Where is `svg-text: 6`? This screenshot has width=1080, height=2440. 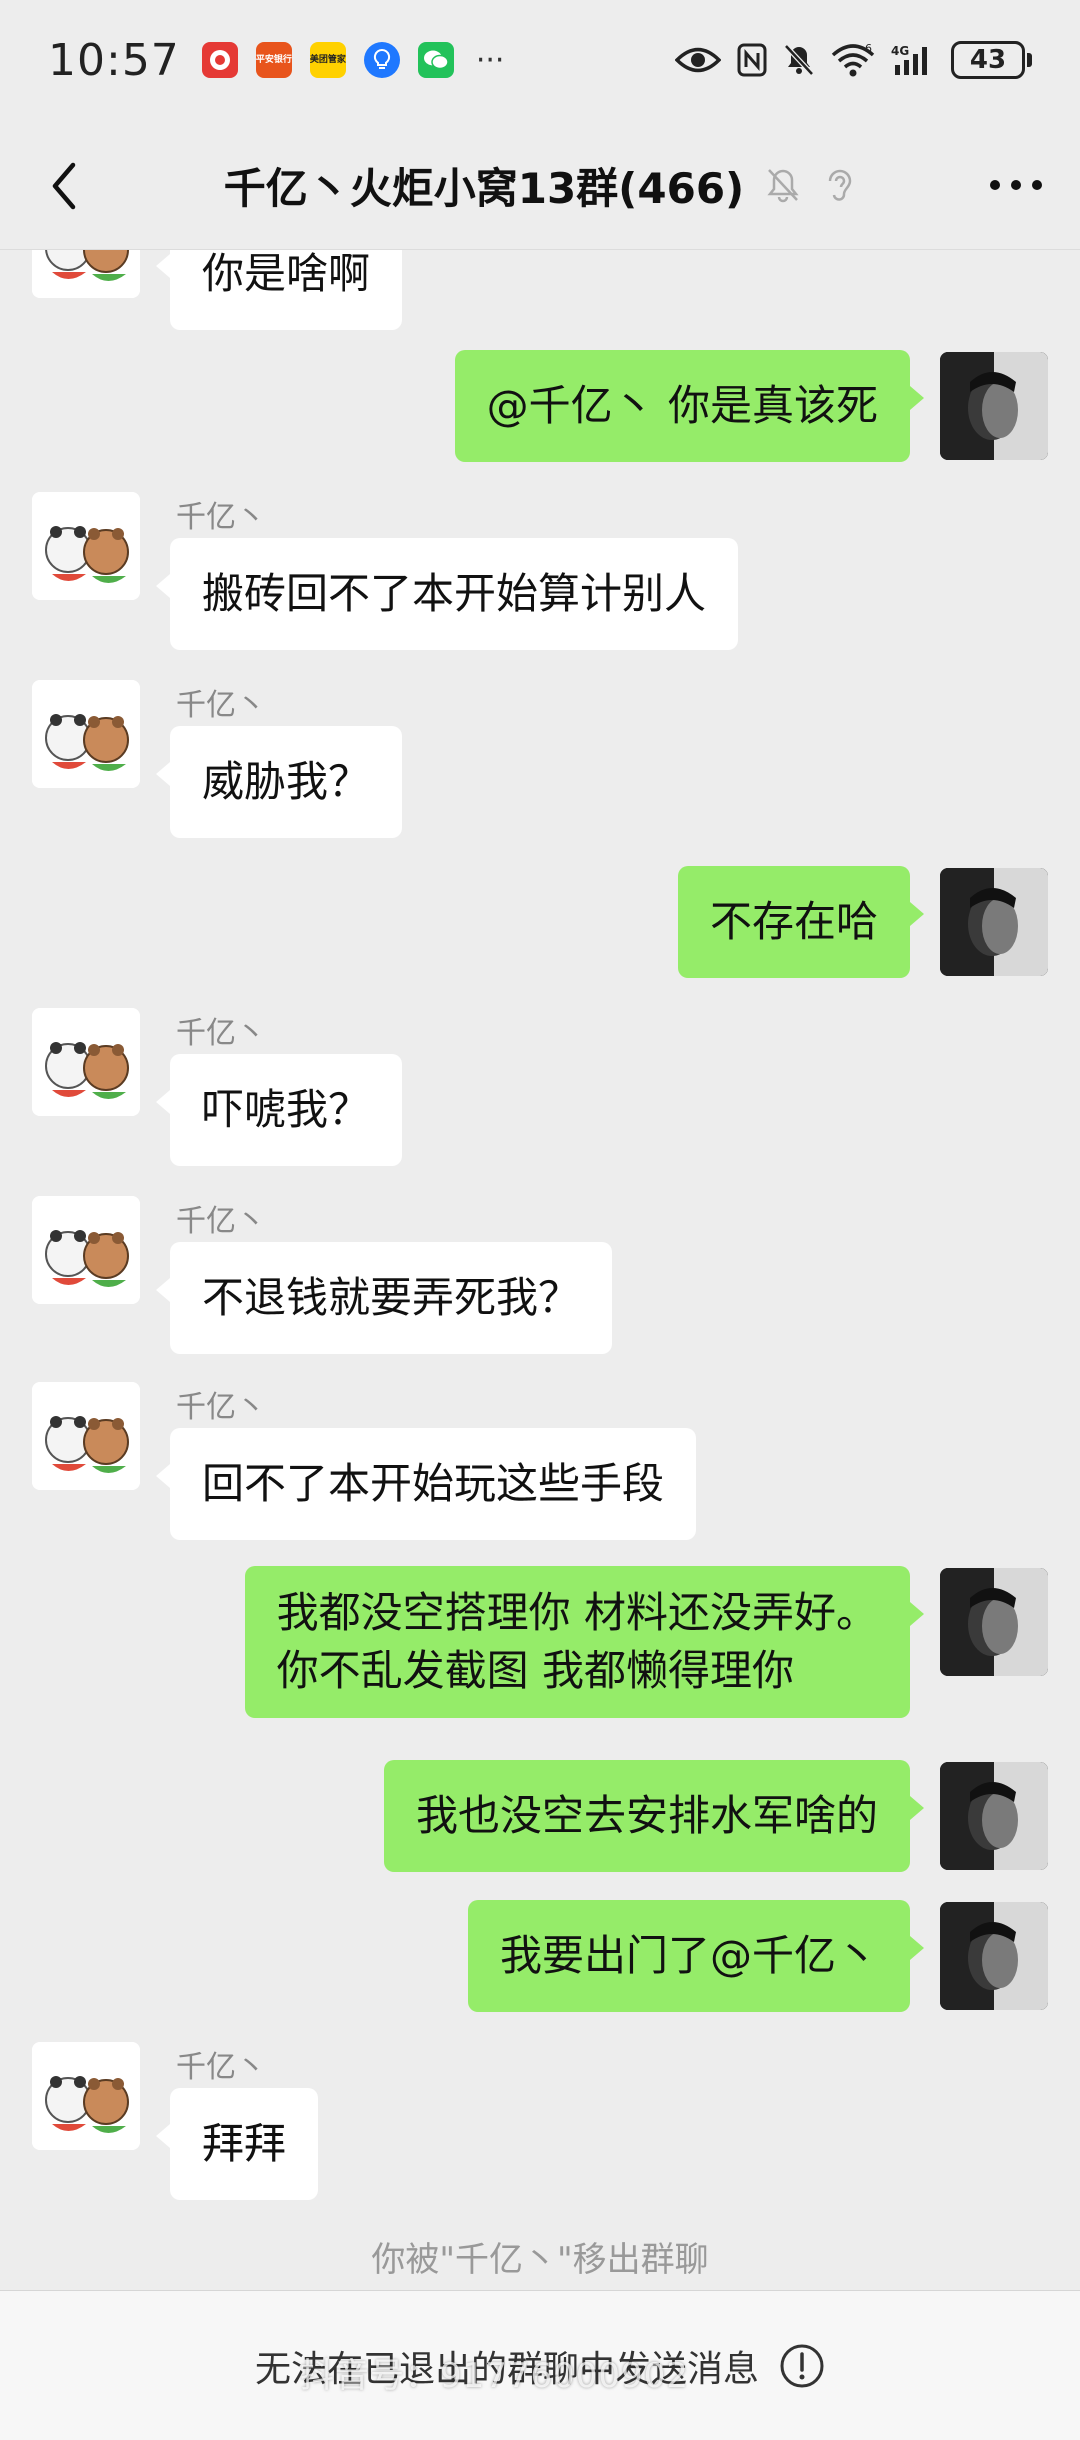
svg-text: 6 is located at coordinates (868, 49).